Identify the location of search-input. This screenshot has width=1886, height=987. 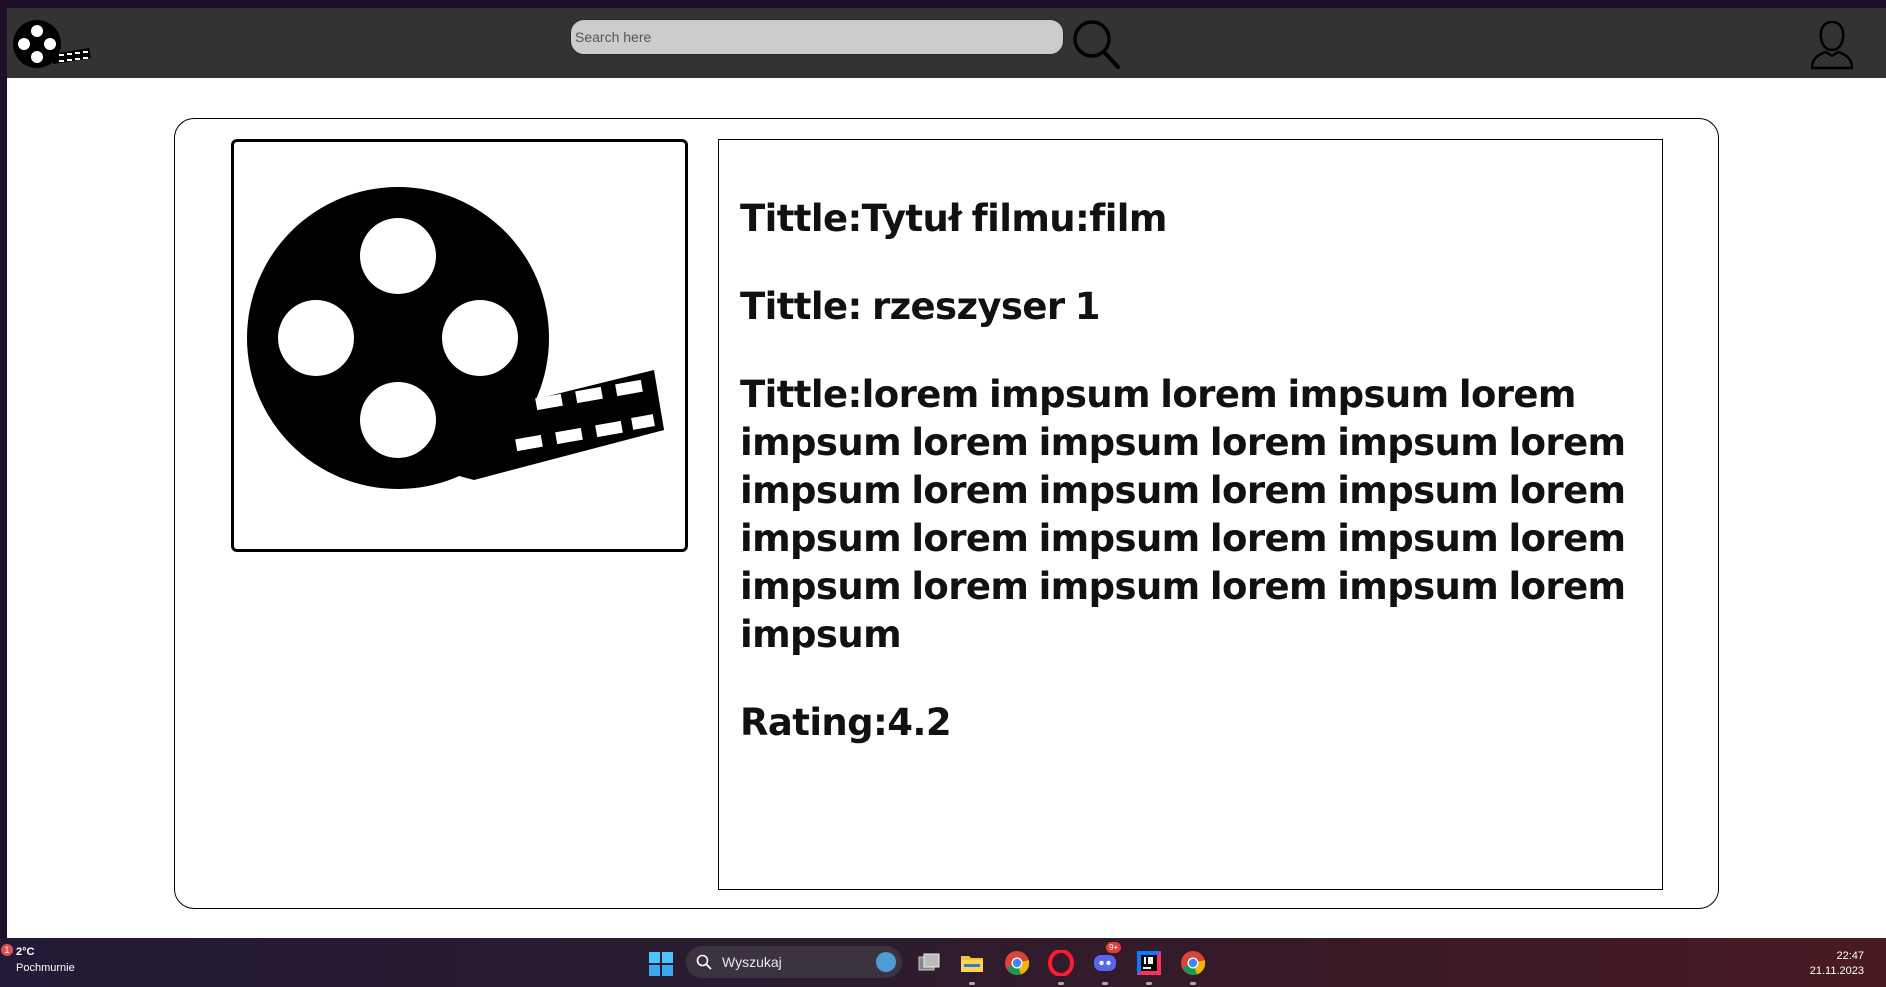
(817, 37).